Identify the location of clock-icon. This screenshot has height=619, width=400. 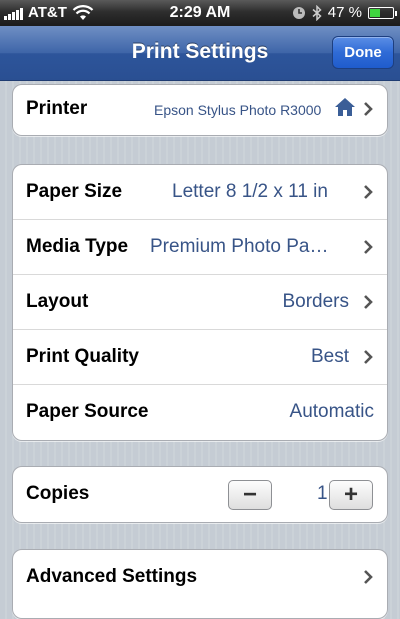
(298, 12).